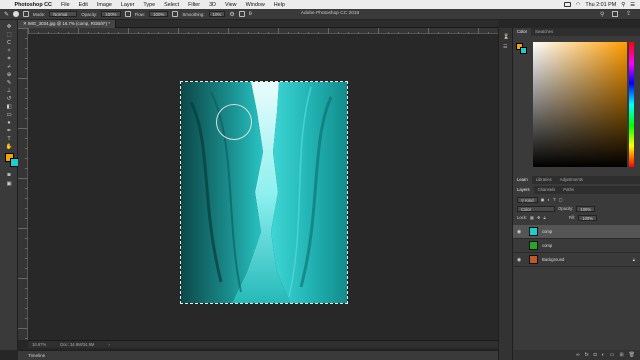 The width and height of the screenshot is (640, 360). Describe the element at coordinates (9, 184) in the screenshot. I see `screen-mode-icon: ▣` at that location.